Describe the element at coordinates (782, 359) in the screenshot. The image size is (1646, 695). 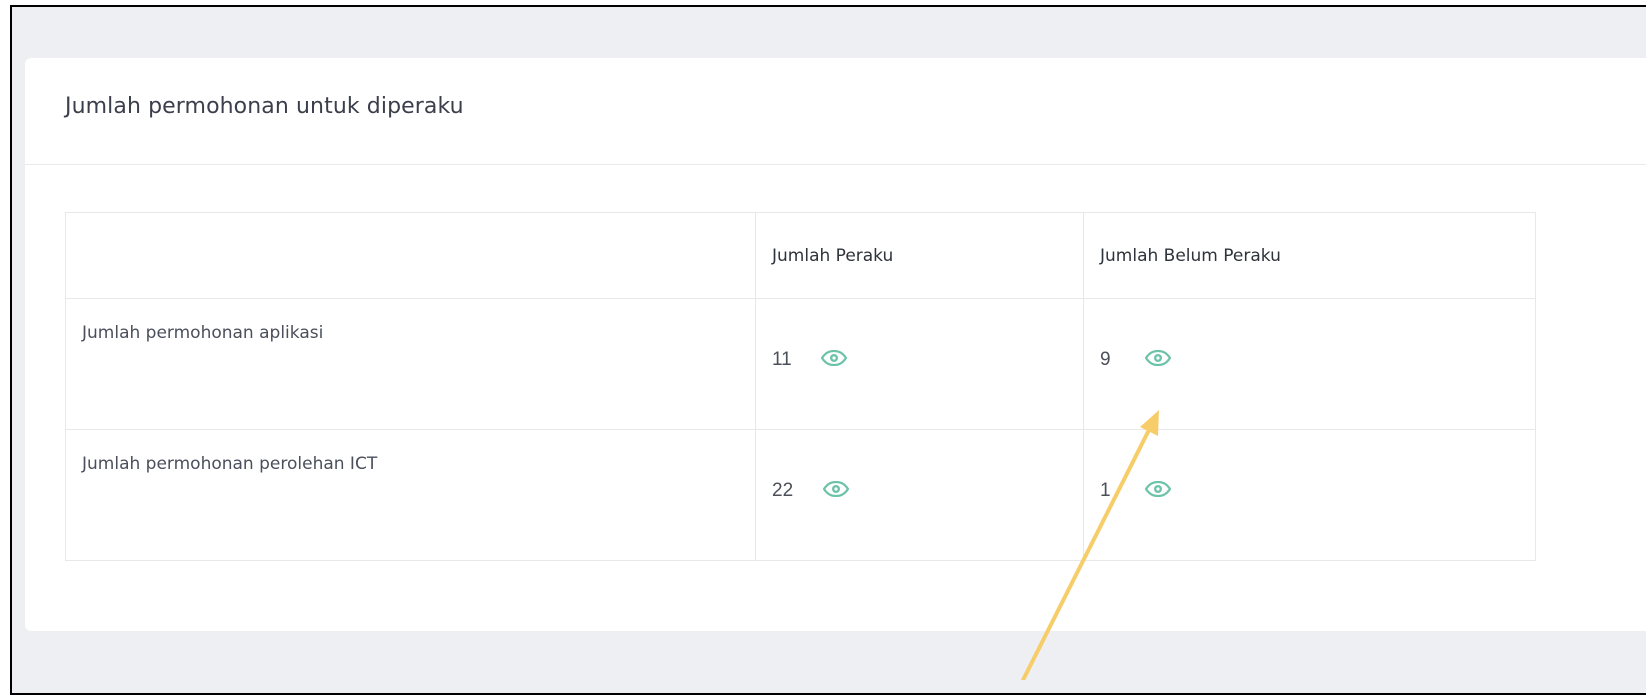
I see `count-peraku-aplikasi: 11` at that location.